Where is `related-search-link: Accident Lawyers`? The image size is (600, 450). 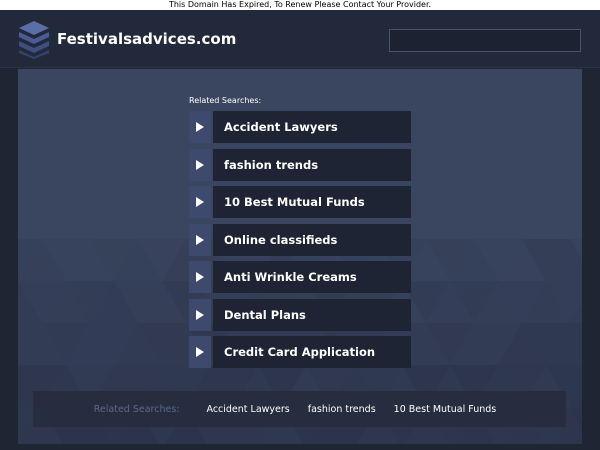 related-search-link: Accident Lawyers is located at coordinates (300, 127).